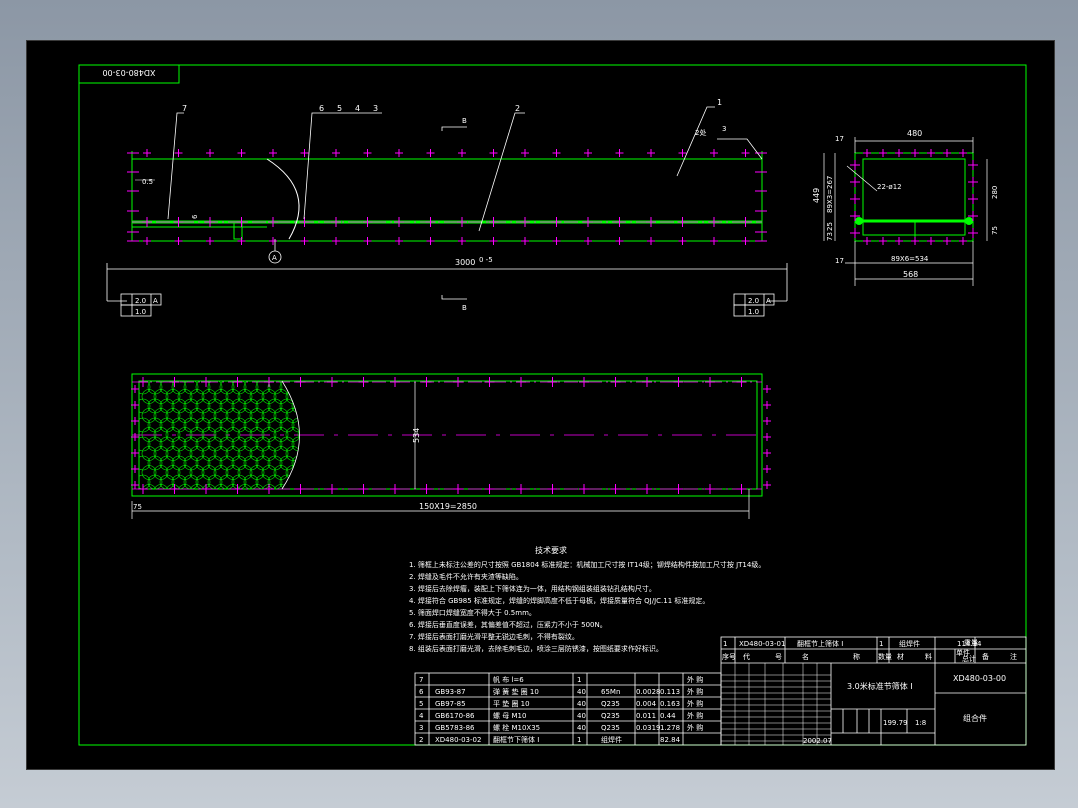  What do you see at coordinates (536, 648) in the screenshot?
I see `tech-item-8: 8. 组装后表面打磨光滑，去除毛刺毛边，喷涂三层防锈漆，按图纸要求作好标识。` at bounding box center [536, 648].